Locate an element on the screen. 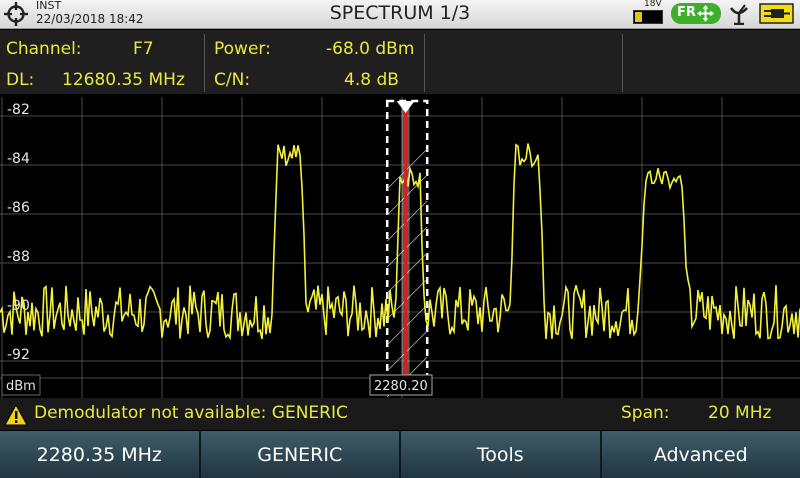  mode-label: INST is located at coordinates (49, 6).